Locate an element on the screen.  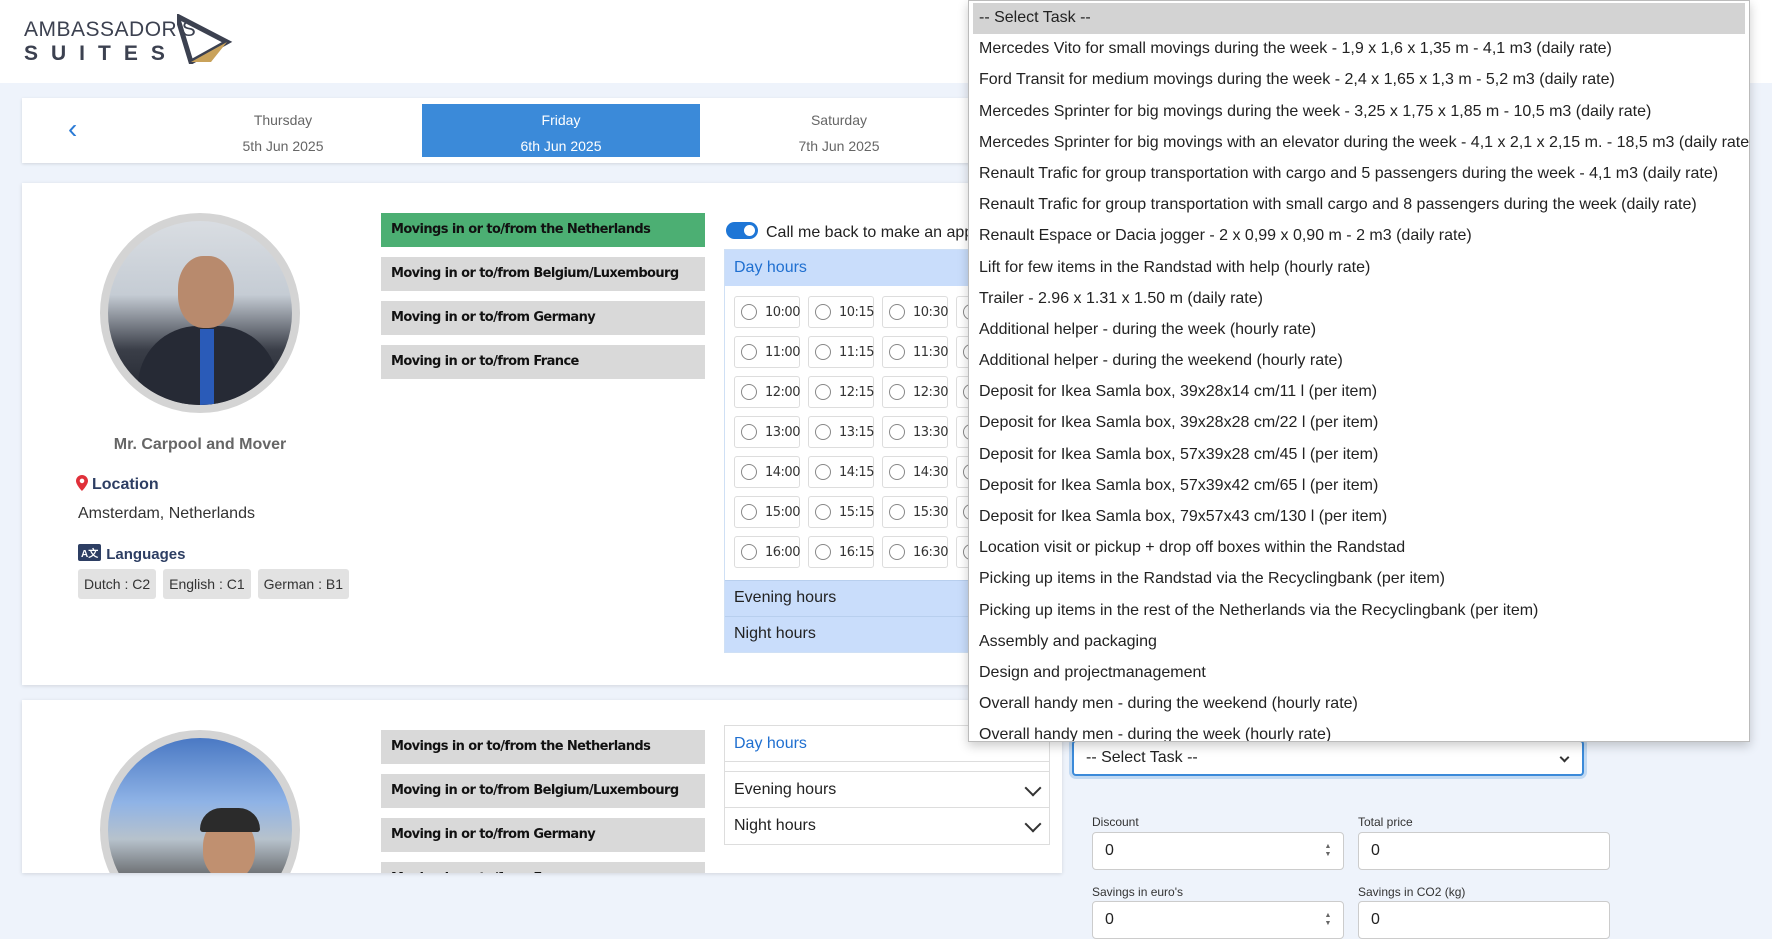
time-slot: 16:00 is located at coordinates (767, 552).